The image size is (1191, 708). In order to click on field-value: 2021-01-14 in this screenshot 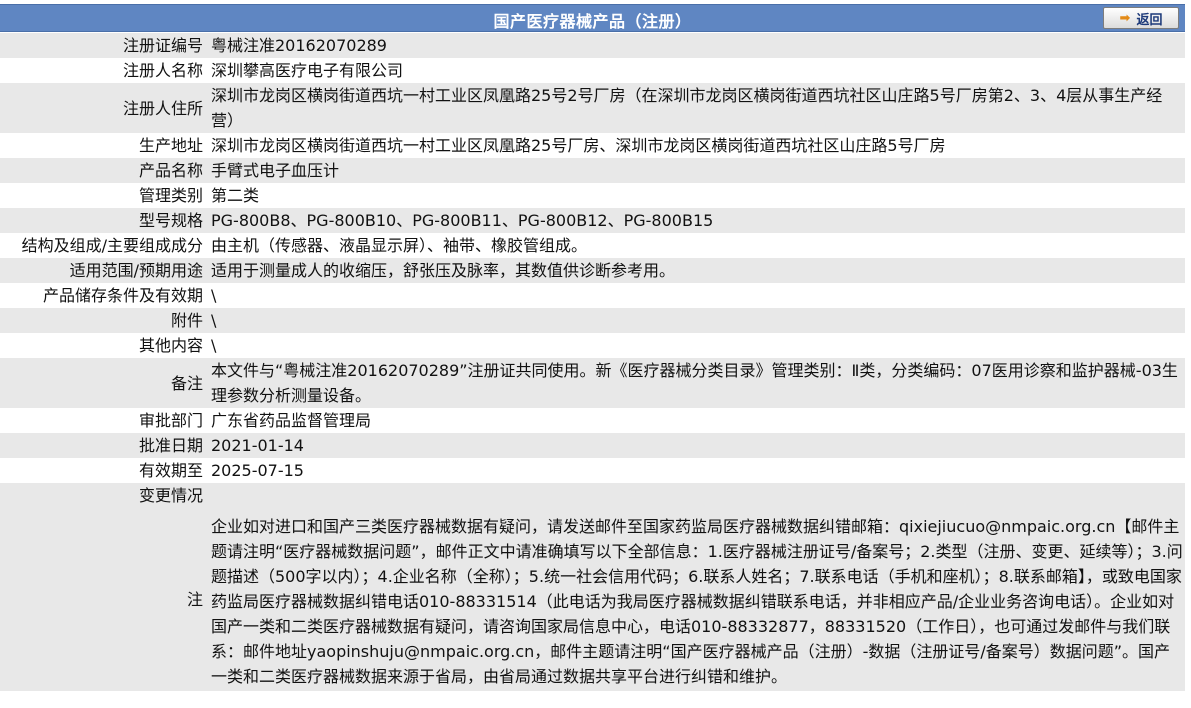, I will do `click(696, 445)`.